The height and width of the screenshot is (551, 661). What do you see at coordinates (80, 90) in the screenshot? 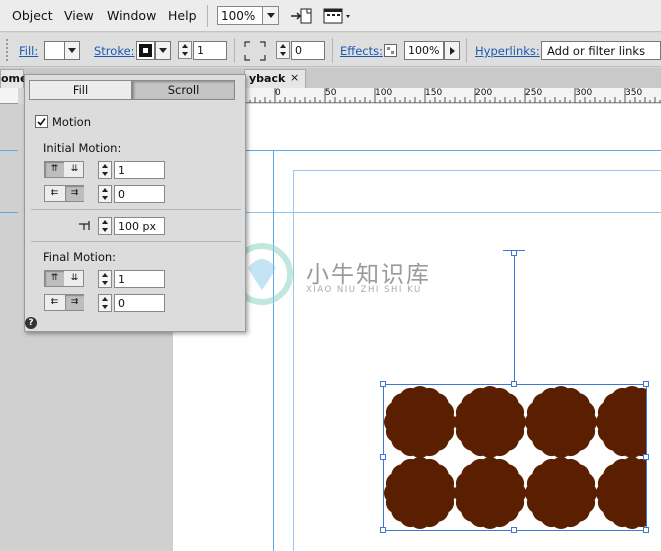
I see `tab-fill: Fill` at bounding box center [80, 90].